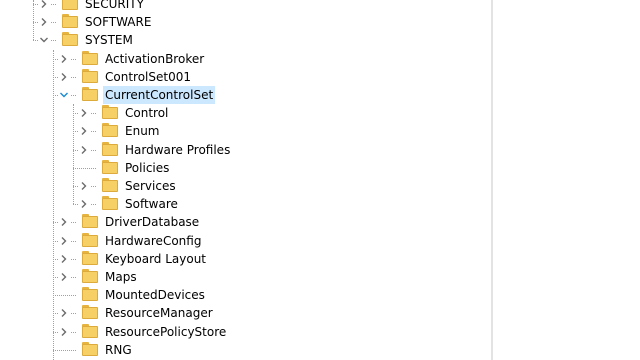  Describe the element at coordinates (245, 40) in the screenshot. I see `tree-node: SYSTEM` at that location.